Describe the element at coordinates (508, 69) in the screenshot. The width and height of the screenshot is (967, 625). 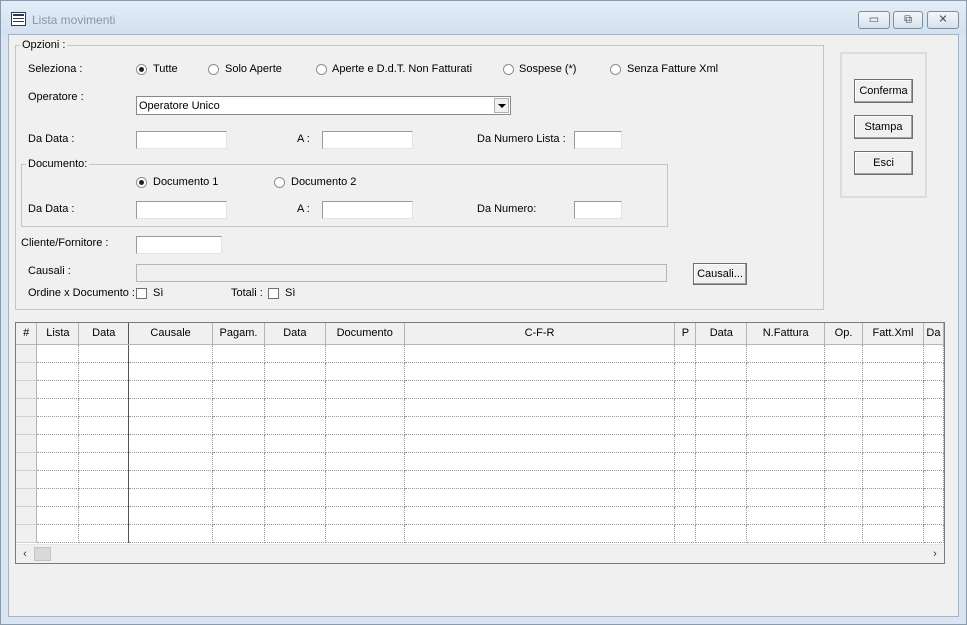
I see `radio-sospese` at that location.